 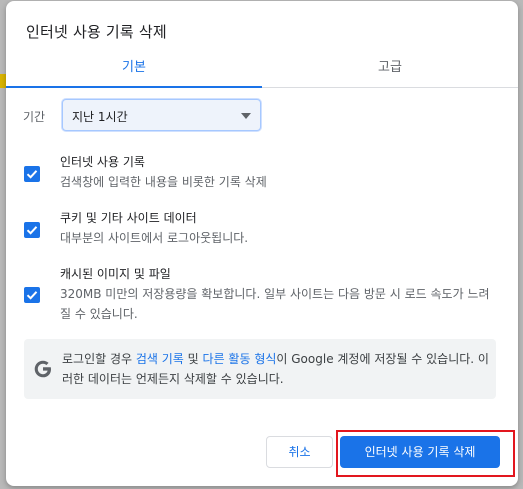 I want to click on option-title: 인터넷 사용 기록, so click(x=102, y=162).